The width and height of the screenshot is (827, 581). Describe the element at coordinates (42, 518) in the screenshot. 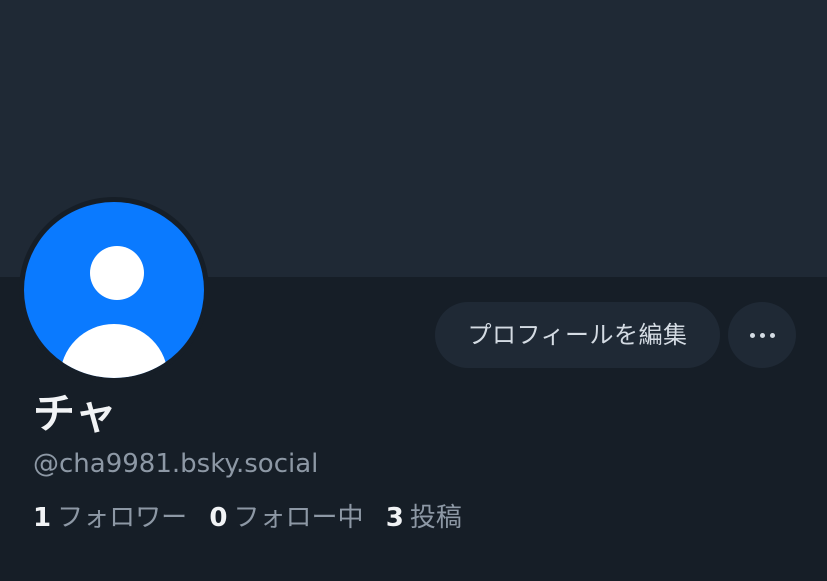

I see `followers-count: 1` at that location.